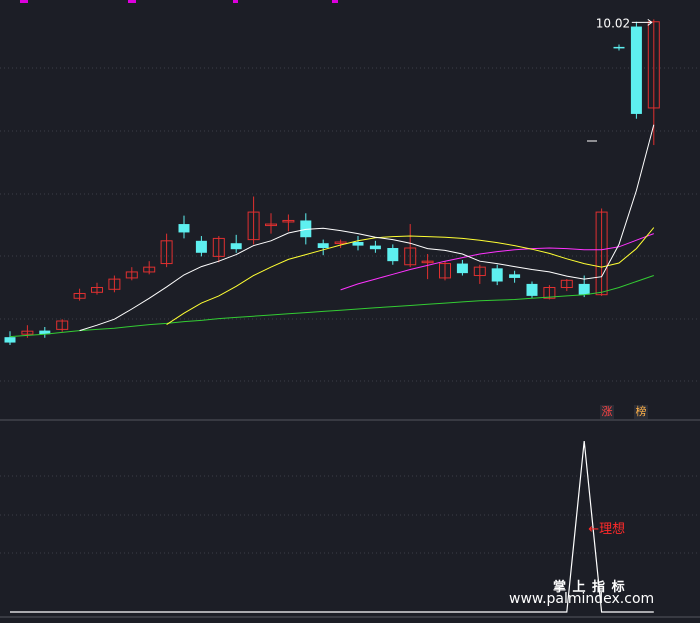  Describe the element at coordinates (613, 23) in the screenshot. I see `max-price-label: 10.02` at that location.